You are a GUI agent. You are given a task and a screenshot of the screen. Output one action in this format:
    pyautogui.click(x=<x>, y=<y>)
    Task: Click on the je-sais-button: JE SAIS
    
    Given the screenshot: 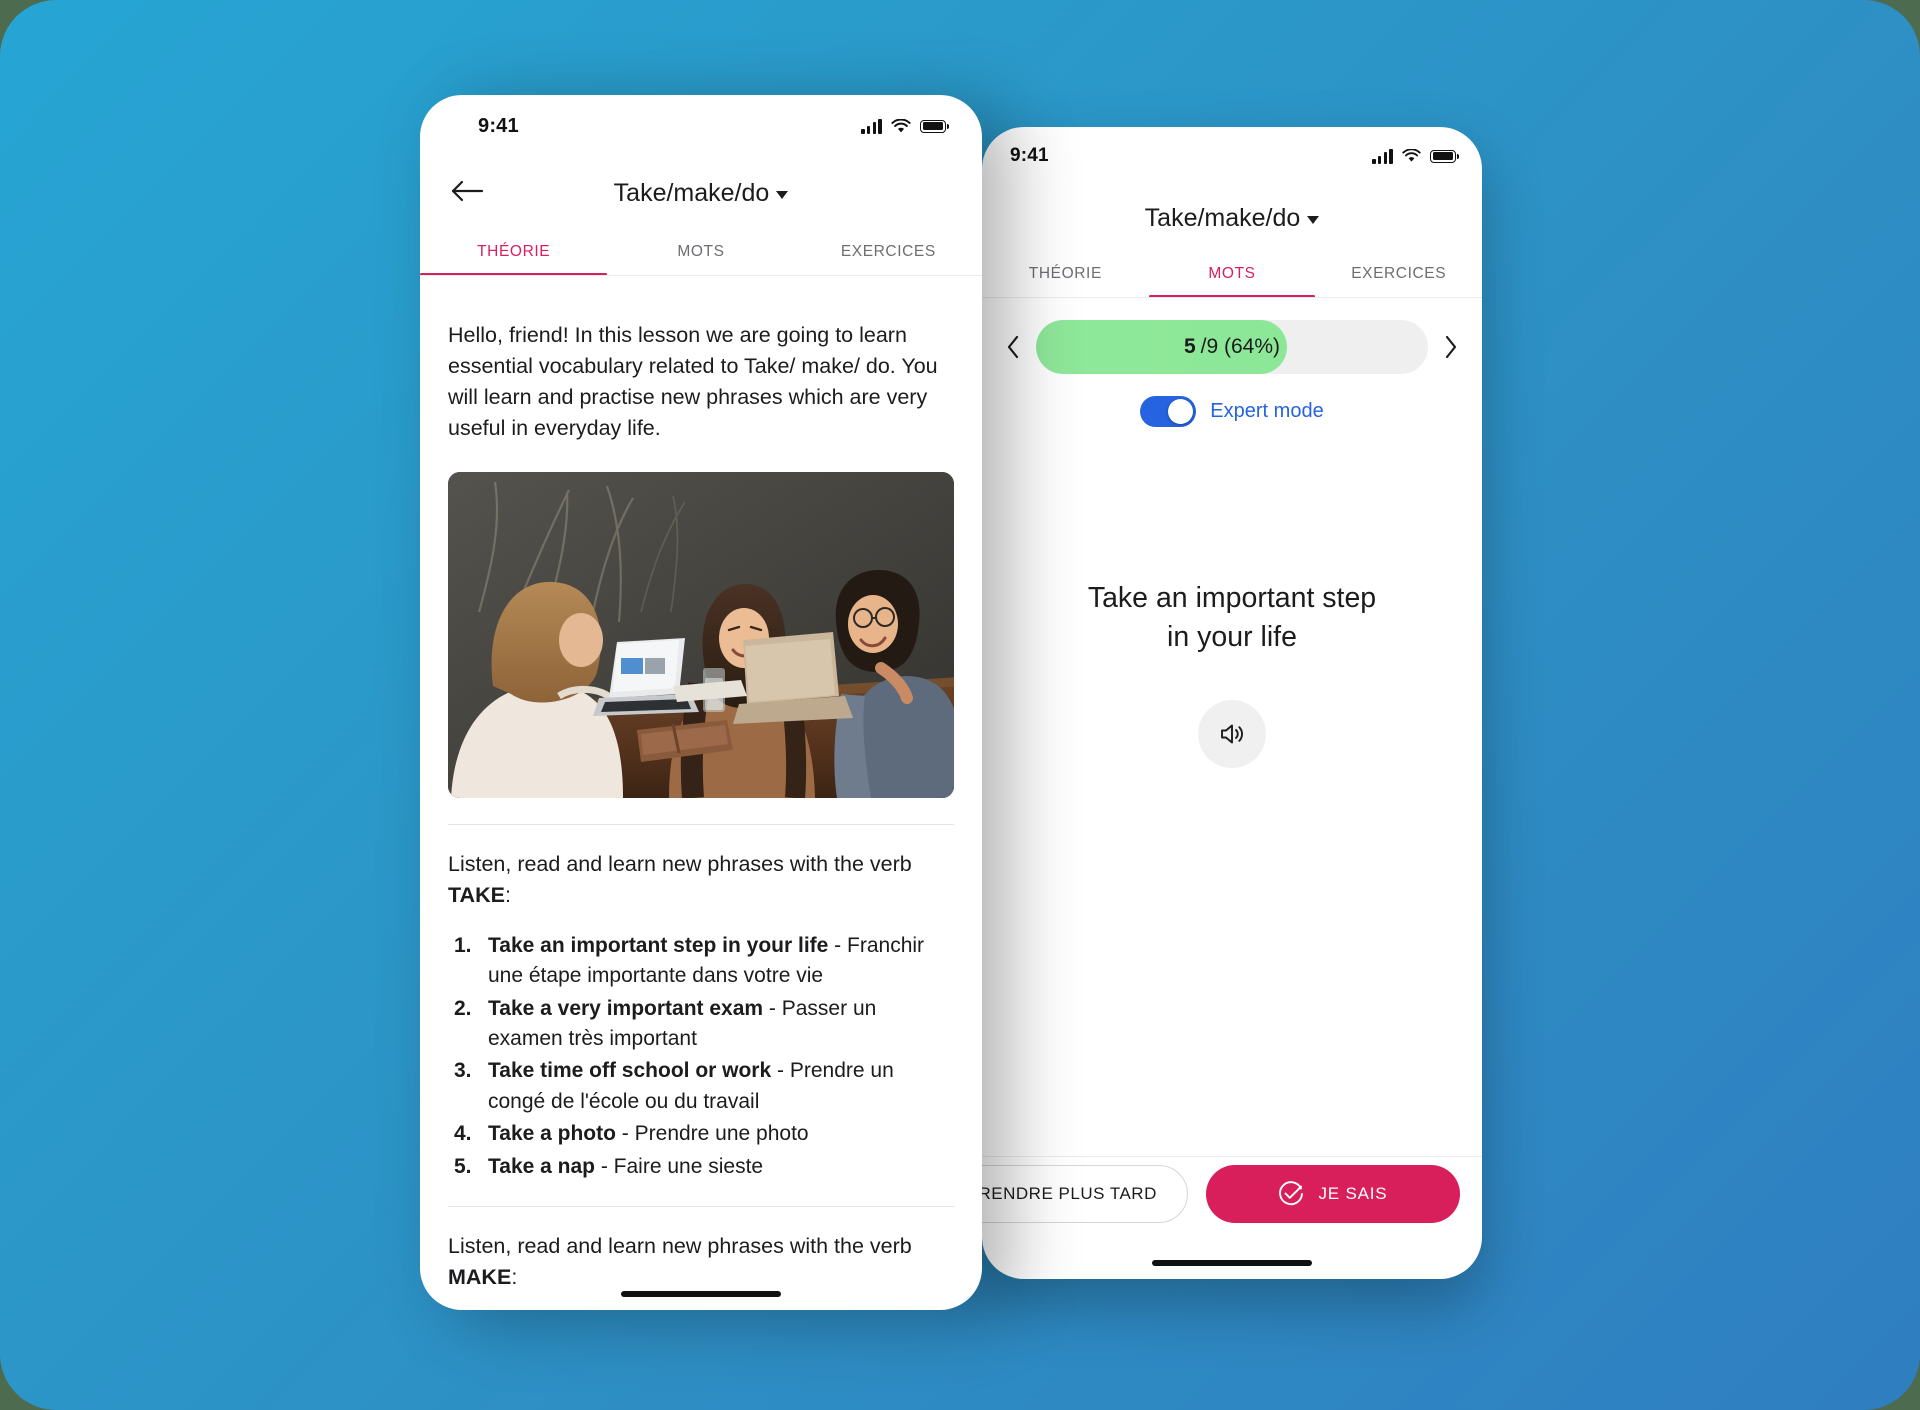 What is the action you would take?
    pyautogui.click(x=1332, y=1194)
    